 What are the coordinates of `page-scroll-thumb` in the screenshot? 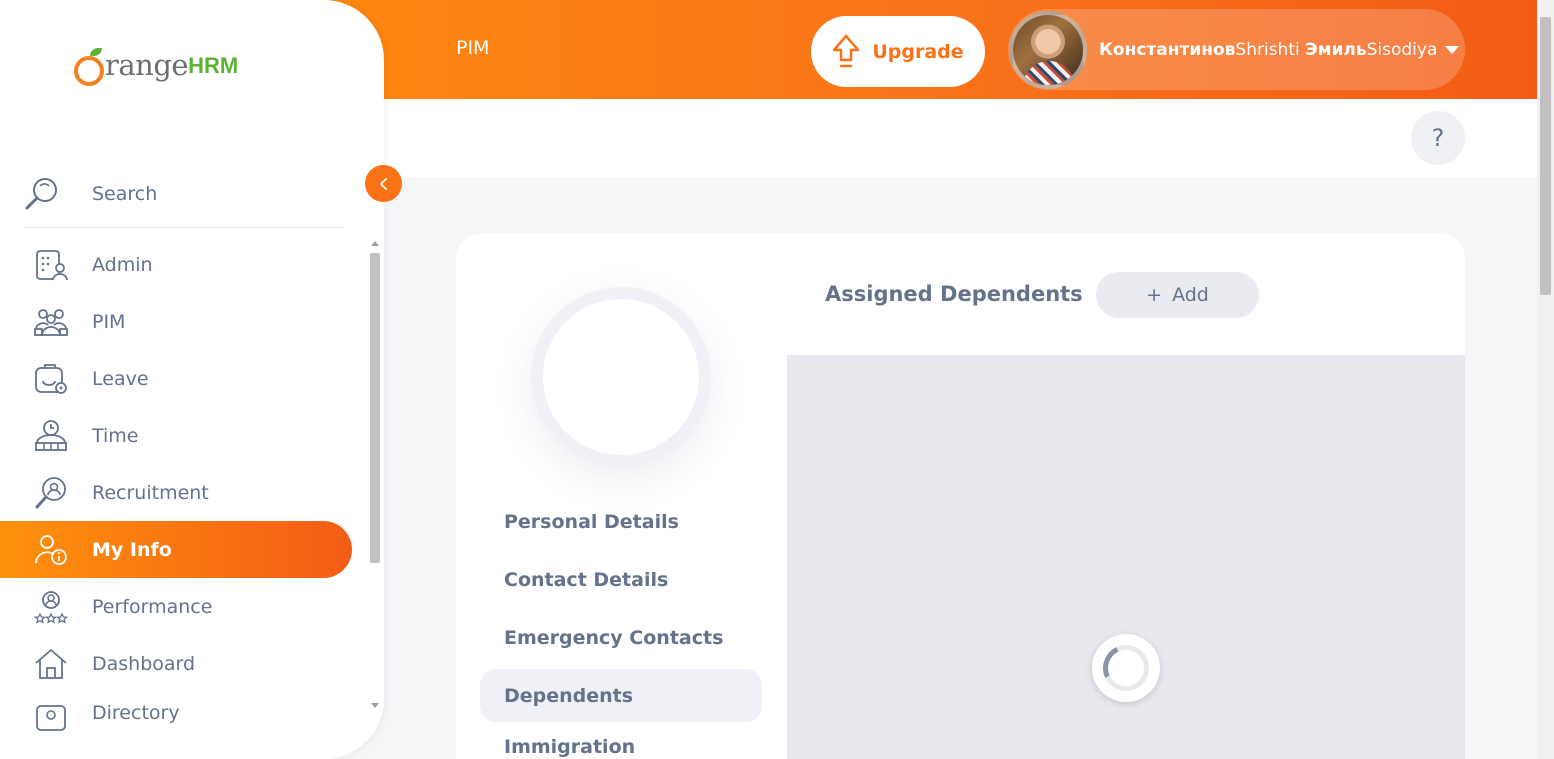 It's located at (1545, 156).